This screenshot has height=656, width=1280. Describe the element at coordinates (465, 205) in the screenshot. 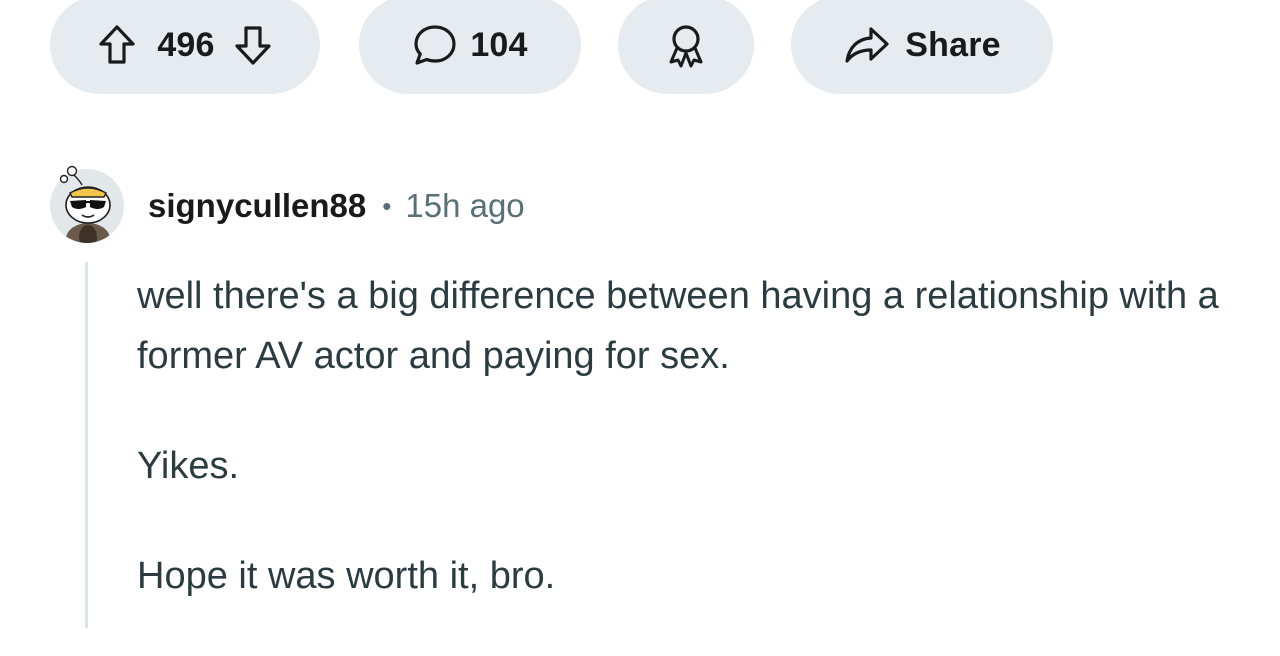

I see `comment-timestamp: 15h ago` at that location.